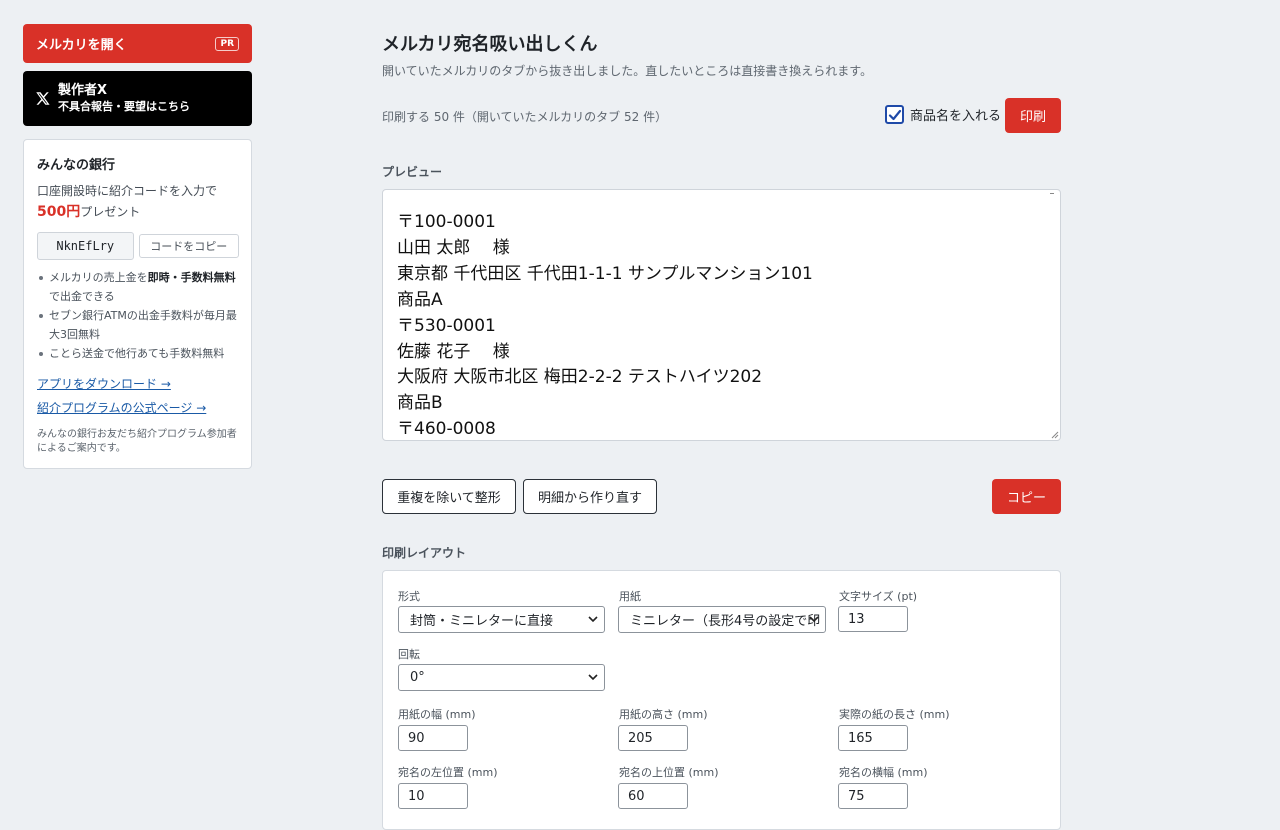 This screenshot has height=830, width=1280. I want to click on bullet-text-after: で出金できる, so click(82, 296).